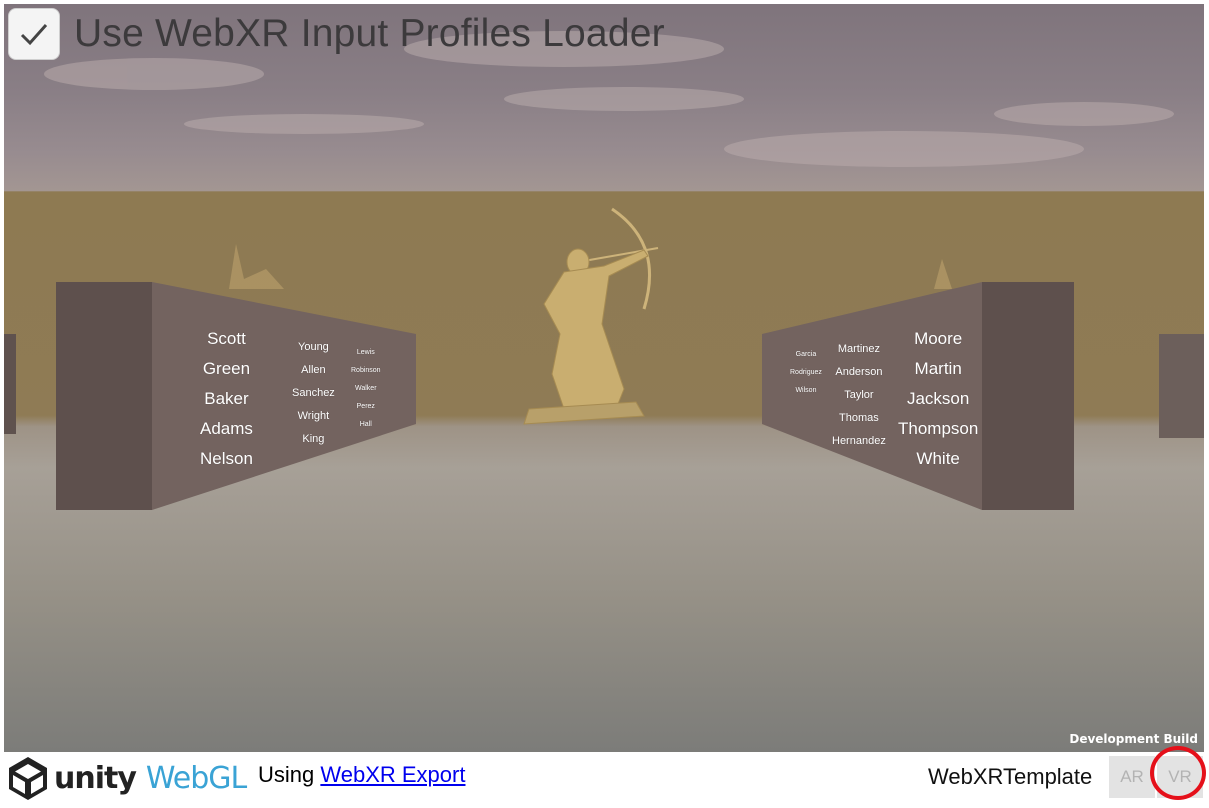 This screenshot has width=1209, height=808. What do you see at coordinates (859, 441) in the screenshot?
I see `name-label: Hernandez` at bounding box center [859, 441].